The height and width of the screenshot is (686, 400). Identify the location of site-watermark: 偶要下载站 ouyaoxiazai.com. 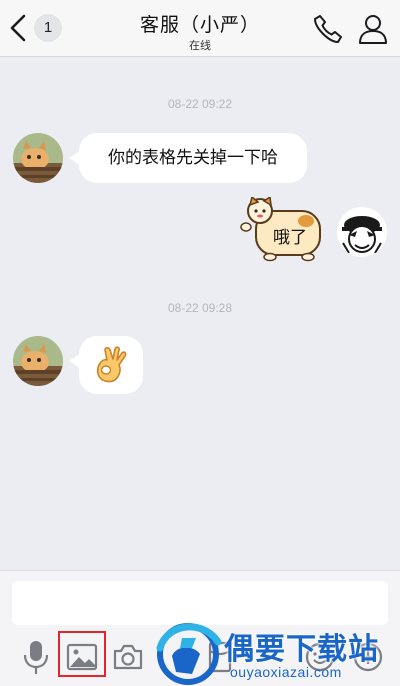
(276, 652).